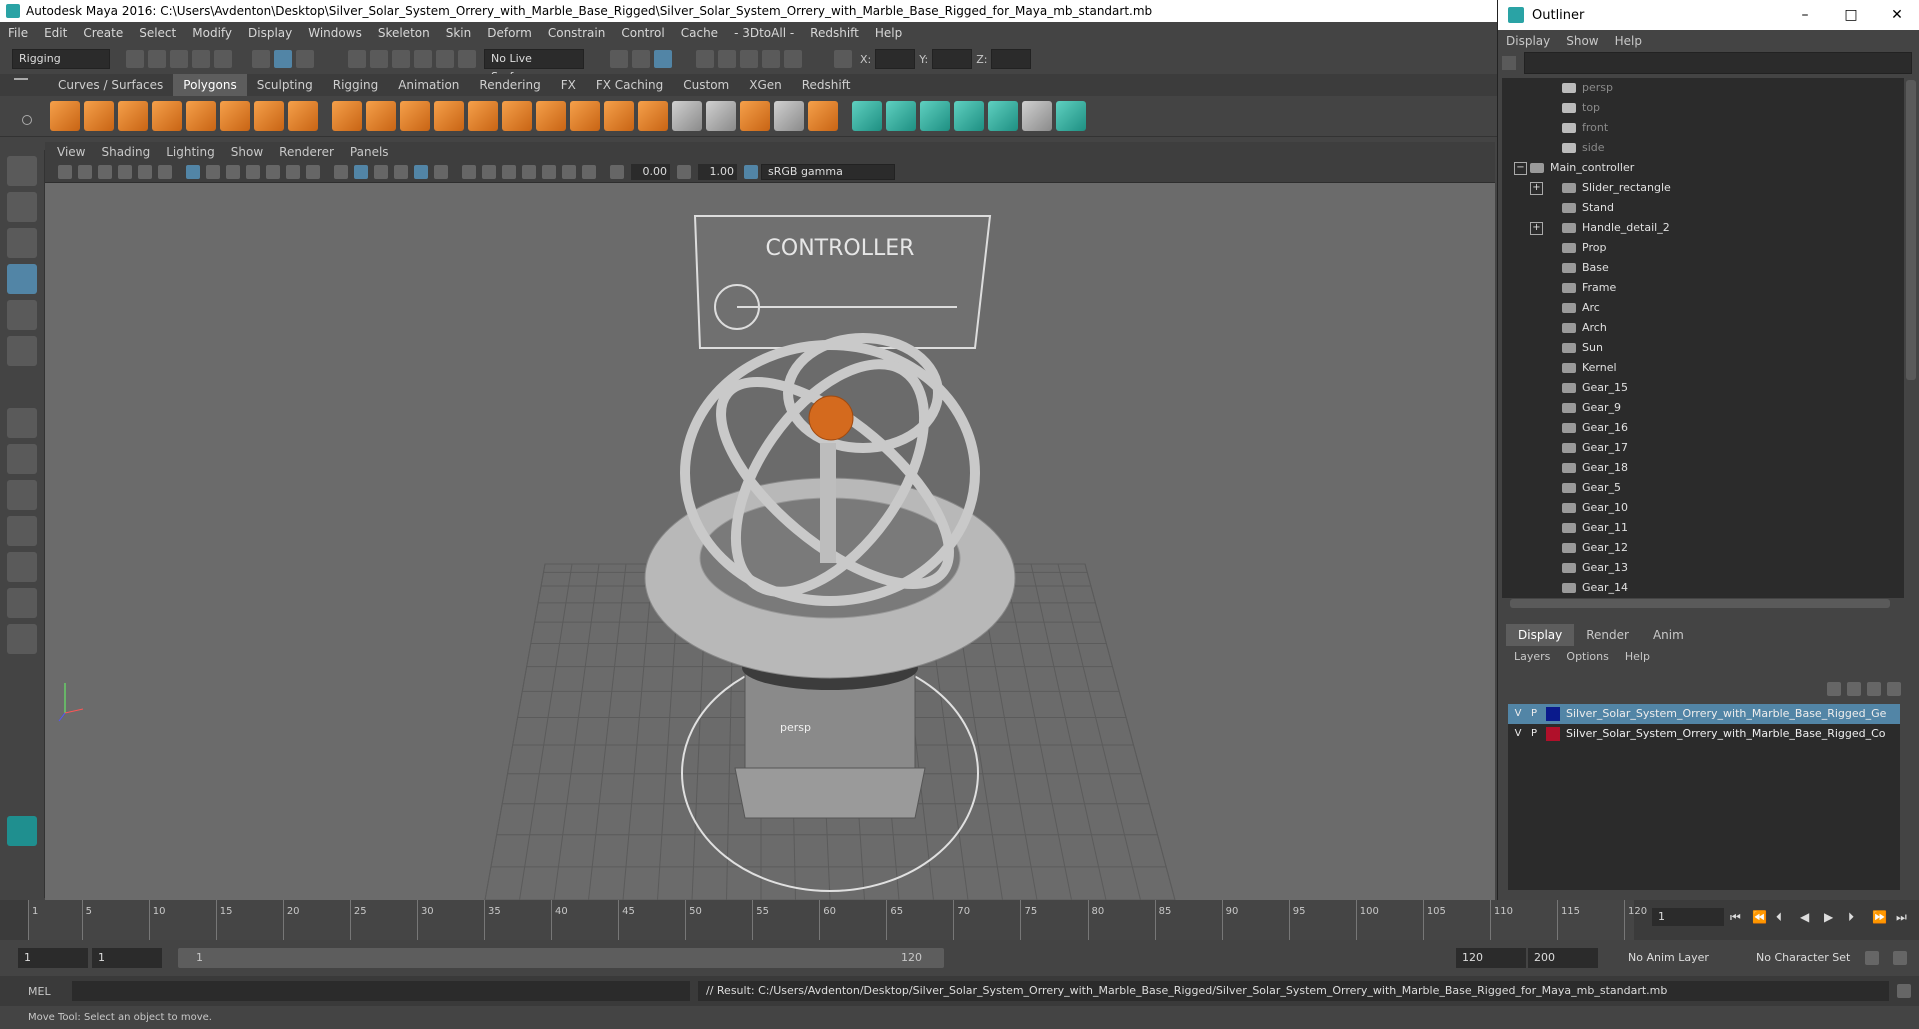 The image size is (1919, 1029). Describe the element at coordinates (687, 116) in the screenshot. I see `multi-cut-icon` at that location.